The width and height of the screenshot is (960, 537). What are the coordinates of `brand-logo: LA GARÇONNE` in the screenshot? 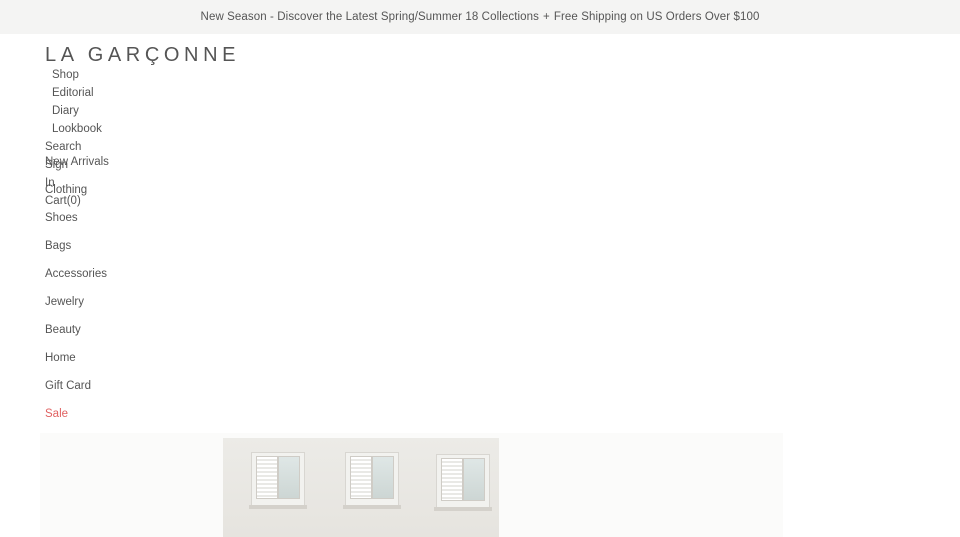 It's located at (142, 55).